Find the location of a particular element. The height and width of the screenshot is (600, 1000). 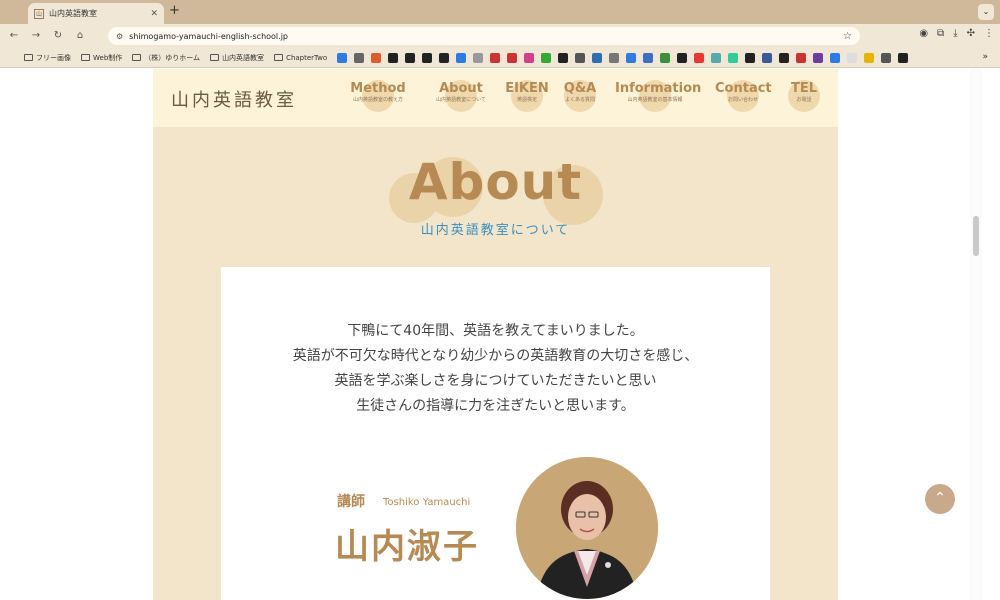

browser-tab: 山 山内英語教室 ✕ is located at coordinates (96, 13).